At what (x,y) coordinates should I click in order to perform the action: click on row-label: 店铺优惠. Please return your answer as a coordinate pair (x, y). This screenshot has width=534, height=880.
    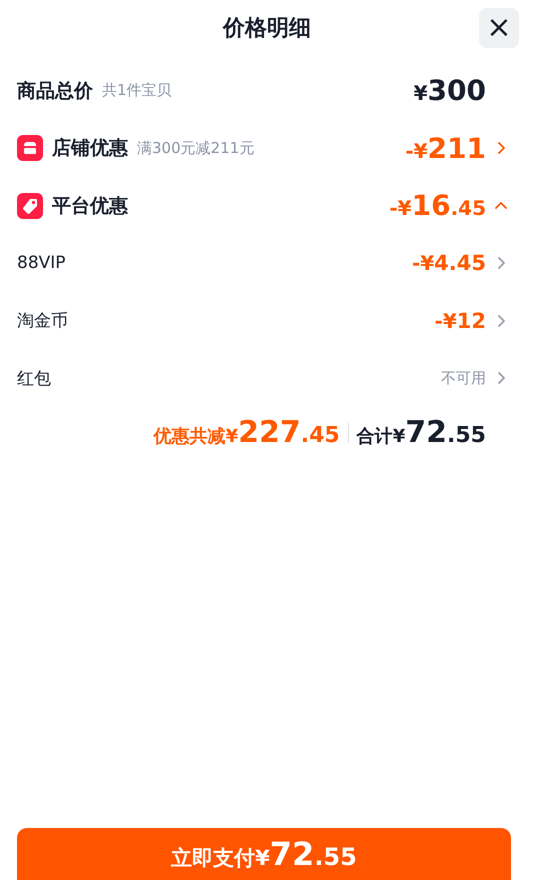
    Looking at the image, I should click on (90, 149).